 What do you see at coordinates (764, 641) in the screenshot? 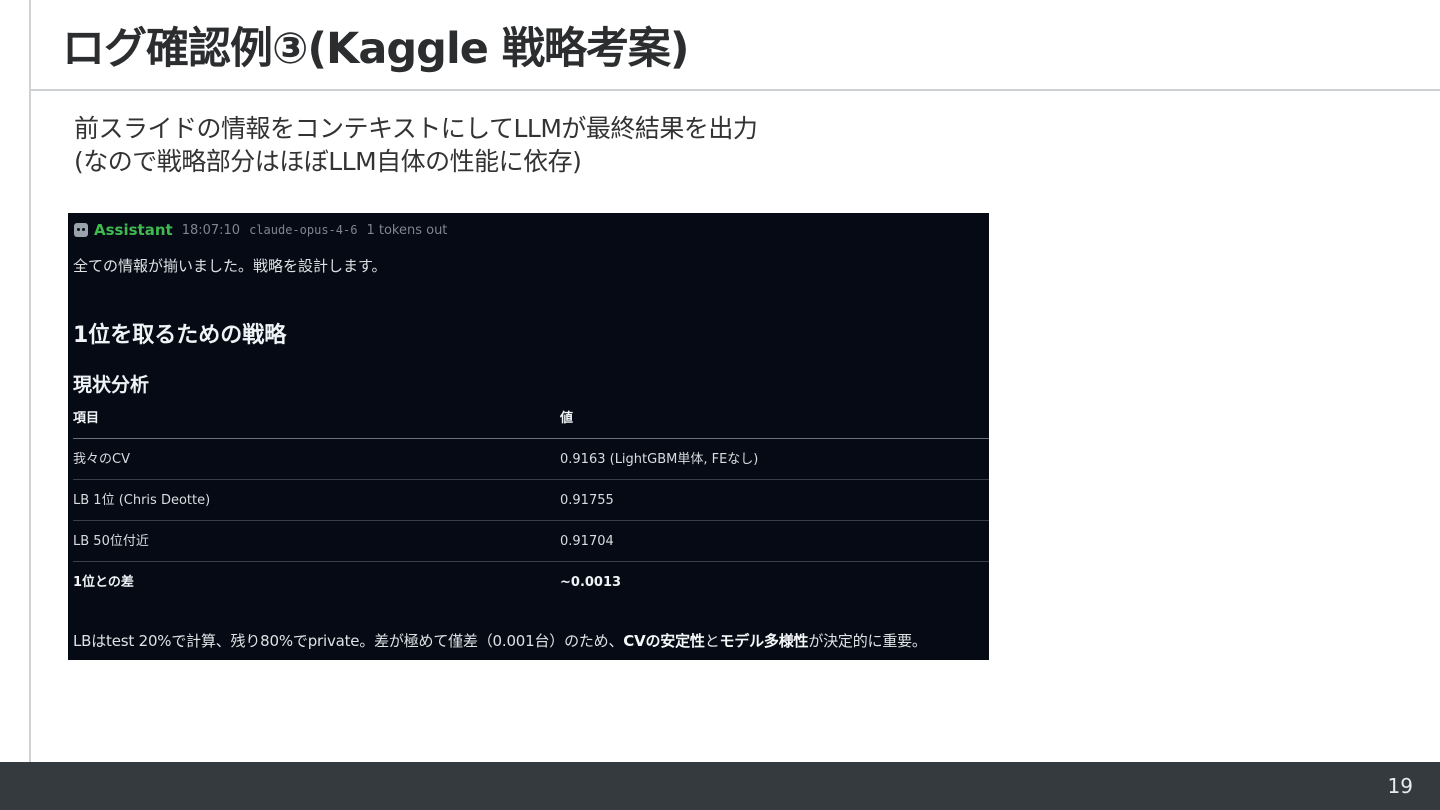
I see `note-emphasis: モデル多様性` at bounding box center [764, 641].